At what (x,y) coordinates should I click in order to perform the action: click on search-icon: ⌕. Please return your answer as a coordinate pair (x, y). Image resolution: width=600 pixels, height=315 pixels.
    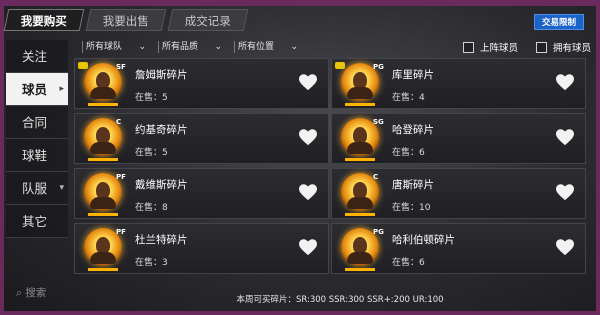
    Looking at the image, I should click on (19, 293).